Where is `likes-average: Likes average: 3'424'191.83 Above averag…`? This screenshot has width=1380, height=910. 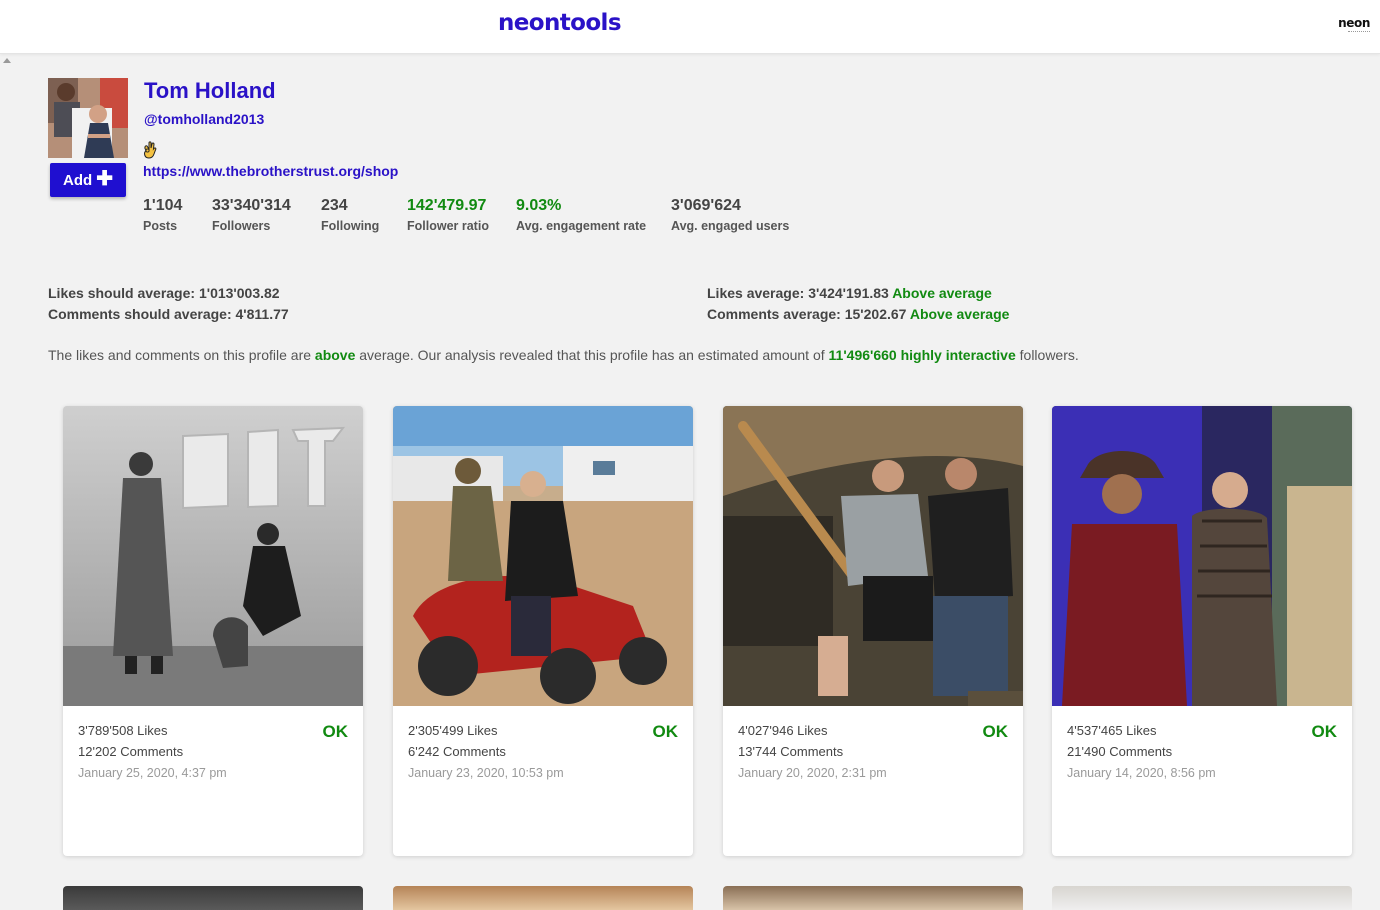
likes-average: Likes average: 3'424'191.83 Above averag… is located at coordinates (849, 293).